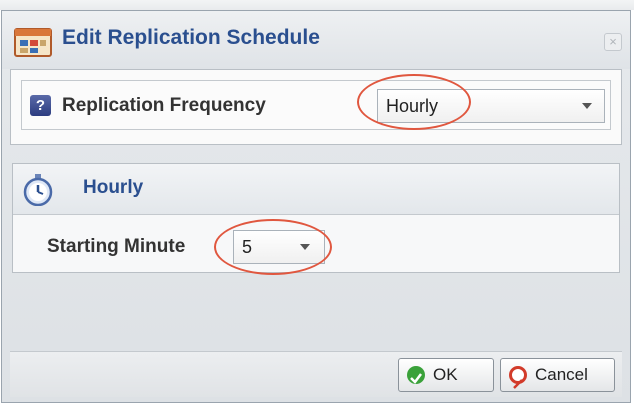 This screenshot has height=405, width=634. What do you see at coordinates (273, 247) in the screenshot?
I see `highlight-ring-minute` at bounding box center [273, 247].